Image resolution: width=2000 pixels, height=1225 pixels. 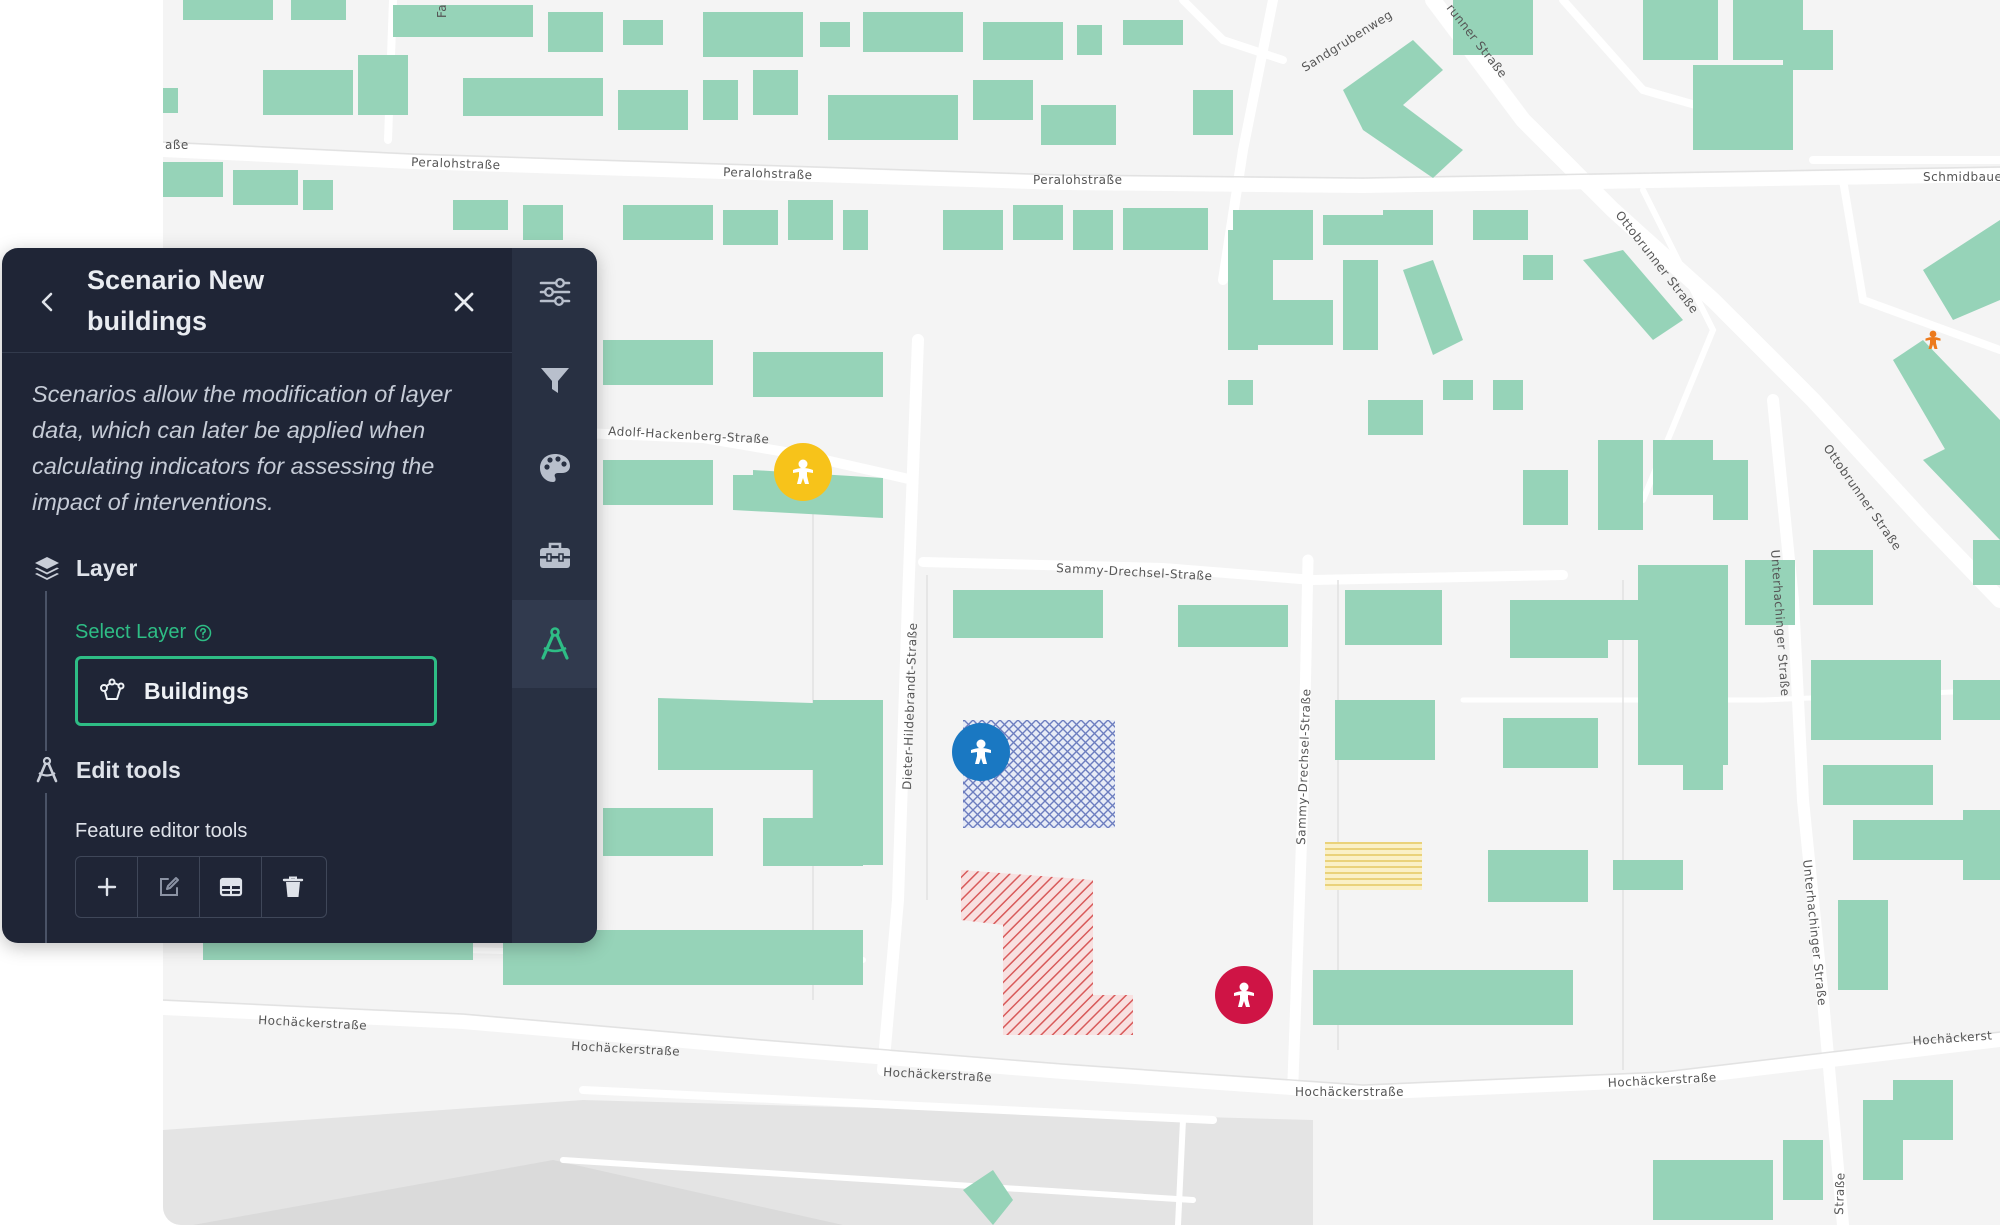 I want to click on toolbox-button, so click(x=554, y=556).